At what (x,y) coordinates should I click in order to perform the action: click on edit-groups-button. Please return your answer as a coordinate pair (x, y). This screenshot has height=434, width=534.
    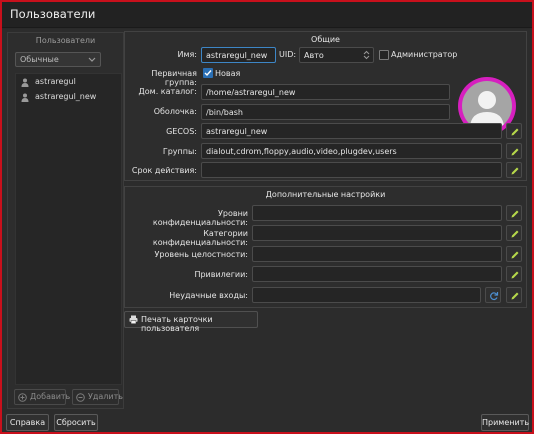
    Looking at the image, I should click on (514, 151).